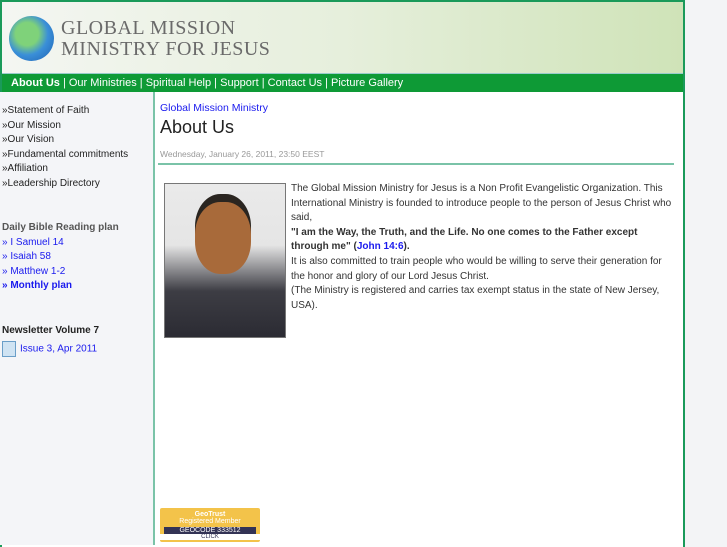  What do you see at coordinates (76, 111) in the screenshot?
I see `sidebar-link: »Statement of Faith` at bounding box center [76, 111].